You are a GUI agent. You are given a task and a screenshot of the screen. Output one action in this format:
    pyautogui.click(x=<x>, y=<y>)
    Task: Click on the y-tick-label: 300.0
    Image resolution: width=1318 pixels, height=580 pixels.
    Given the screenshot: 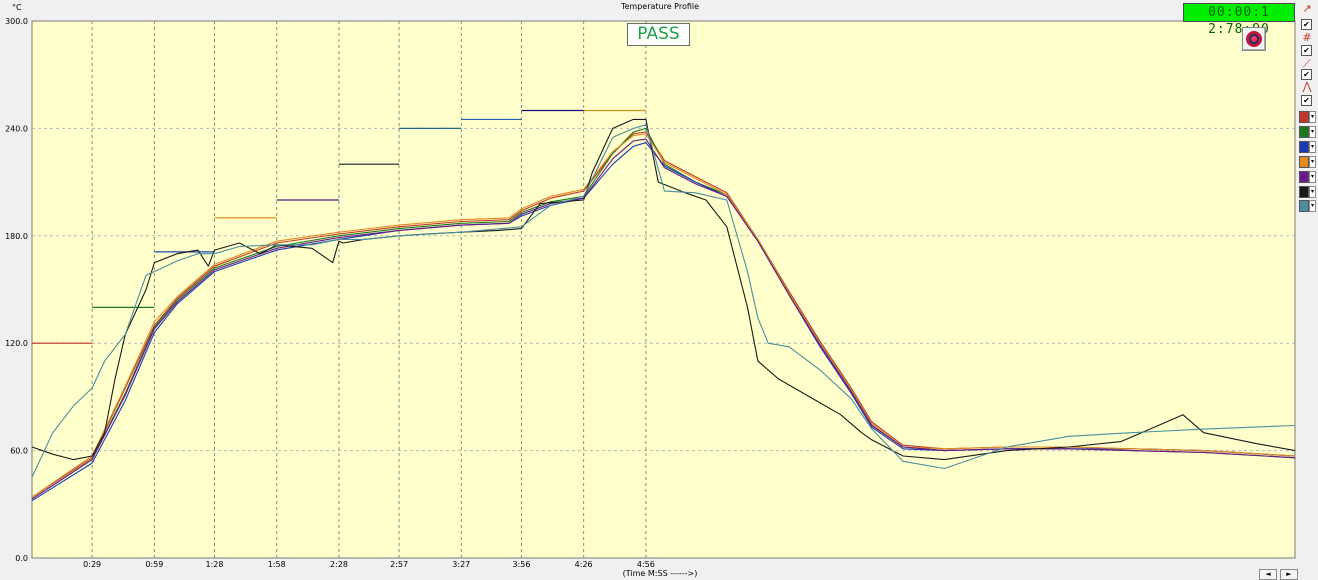 What is the action you would take?
    pyautogui.click(x=16, y=21)
    